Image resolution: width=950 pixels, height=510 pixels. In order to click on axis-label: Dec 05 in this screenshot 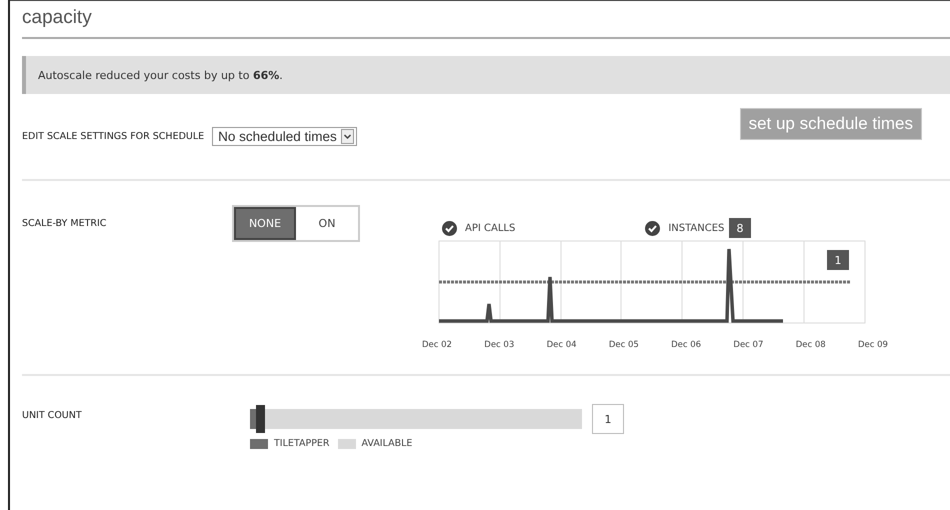, I will do `click(623, 345)`.